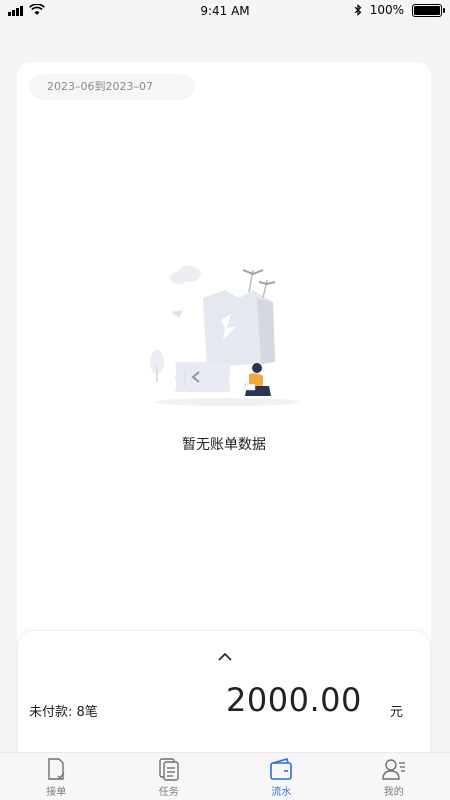  What do you see at coordinates (225, 657) in the screenshot?
I see `chevron-up-icon` at bounding box center [225, 657].